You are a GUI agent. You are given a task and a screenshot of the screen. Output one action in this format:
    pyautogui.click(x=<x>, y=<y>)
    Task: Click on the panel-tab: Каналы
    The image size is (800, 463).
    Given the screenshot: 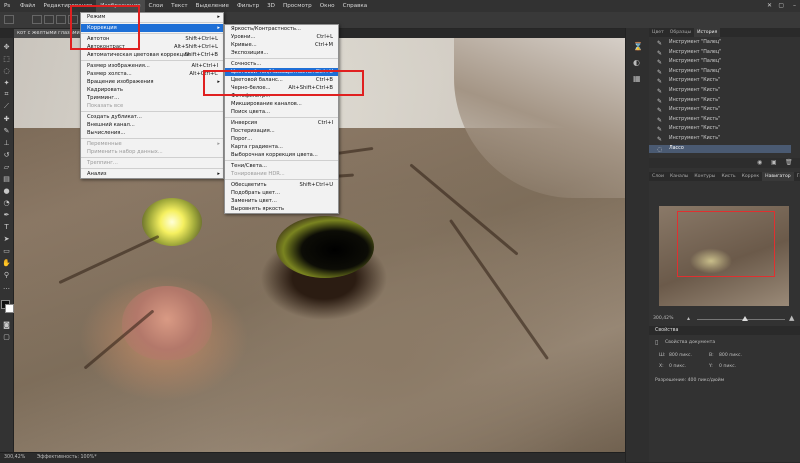 What is the action you would take?
    pyautogui.click(x=679, y=176)
    